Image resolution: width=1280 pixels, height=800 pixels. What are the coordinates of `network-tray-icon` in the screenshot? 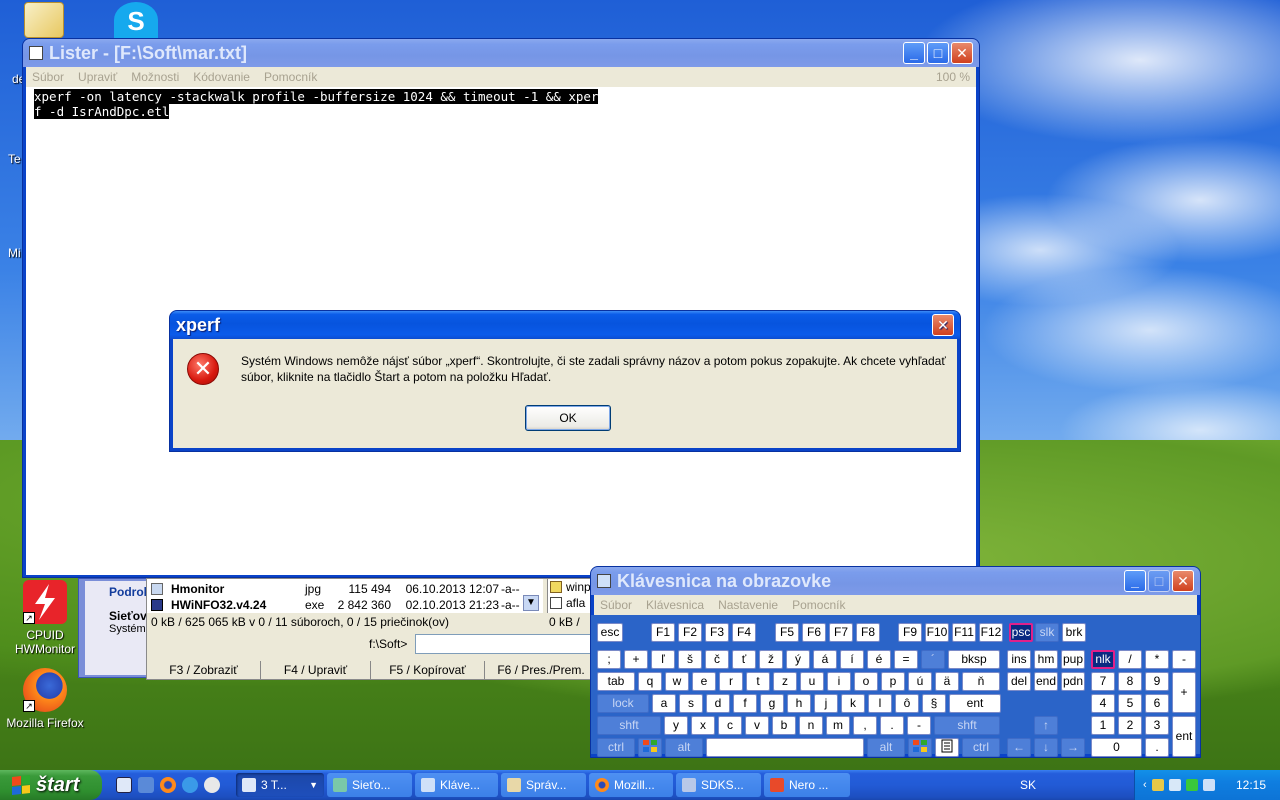 It's located at (1174, 785).